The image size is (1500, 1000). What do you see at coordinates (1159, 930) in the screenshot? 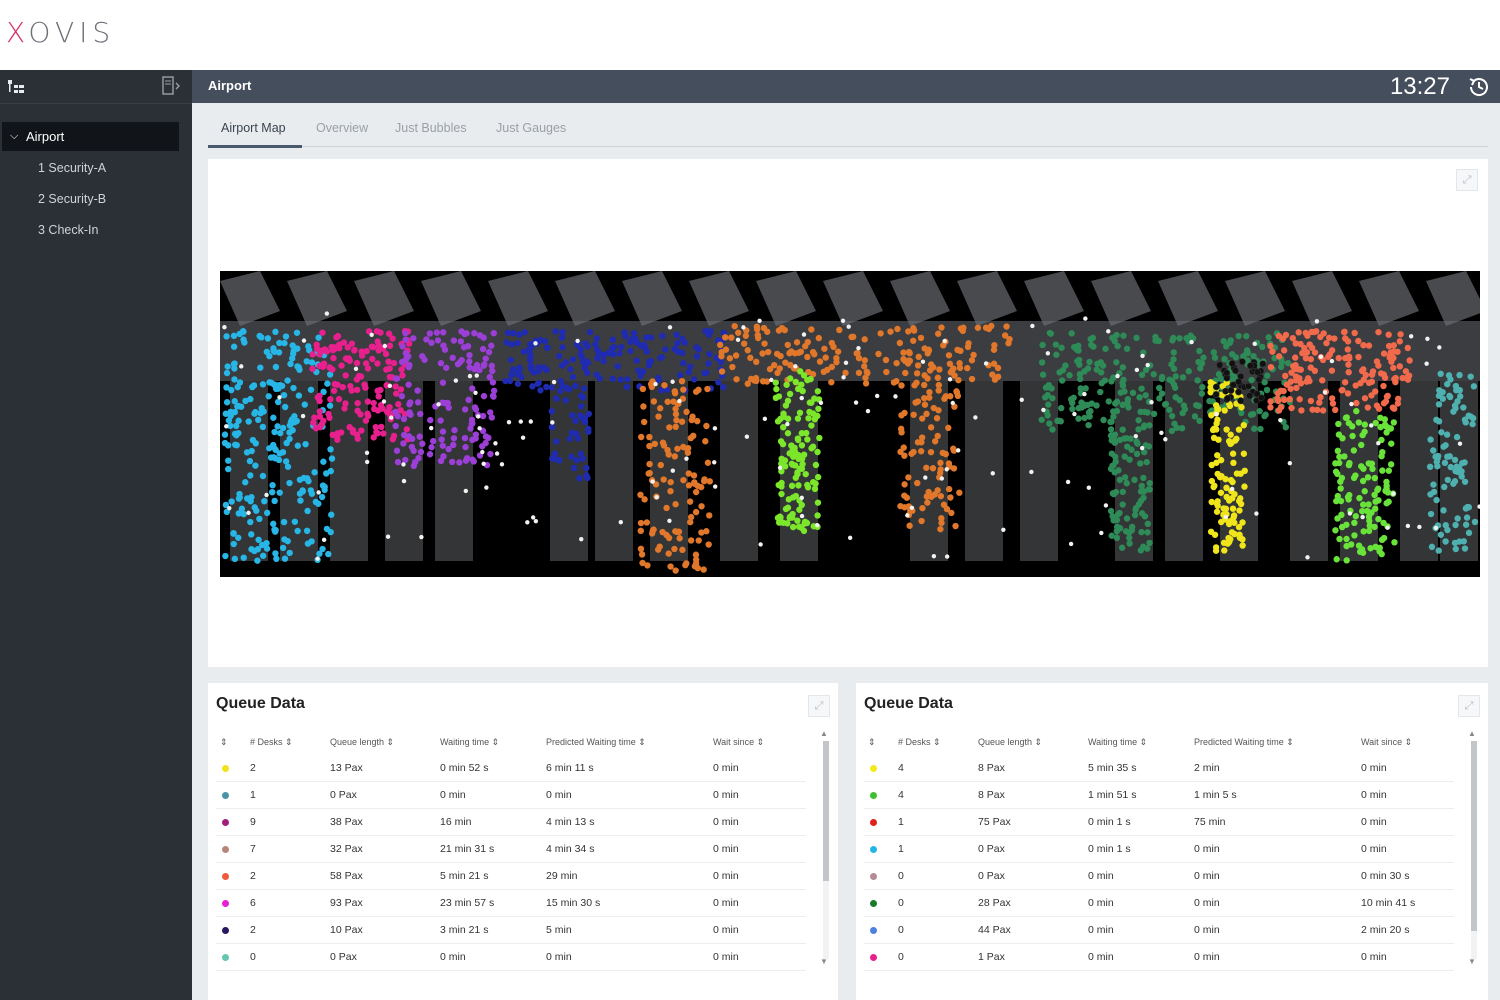
I see `table-row: 0 44 Pax 0 min 0 min 2 min 20 s` at bounding box center [1159, 930].